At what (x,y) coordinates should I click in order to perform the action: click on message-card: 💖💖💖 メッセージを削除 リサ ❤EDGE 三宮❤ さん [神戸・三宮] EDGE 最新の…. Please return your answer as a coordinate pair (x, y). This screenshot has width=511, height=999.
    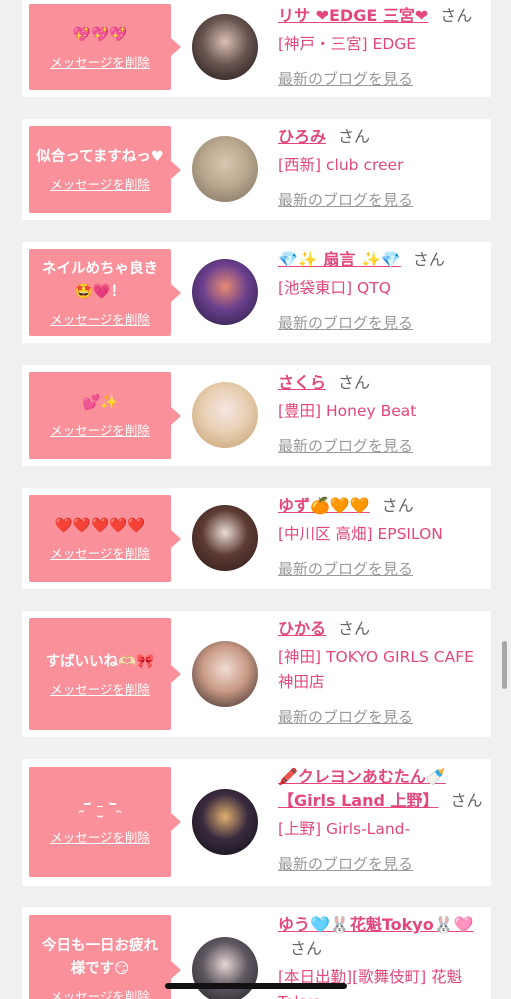
    Looking at the image, I should click on (256, 48).